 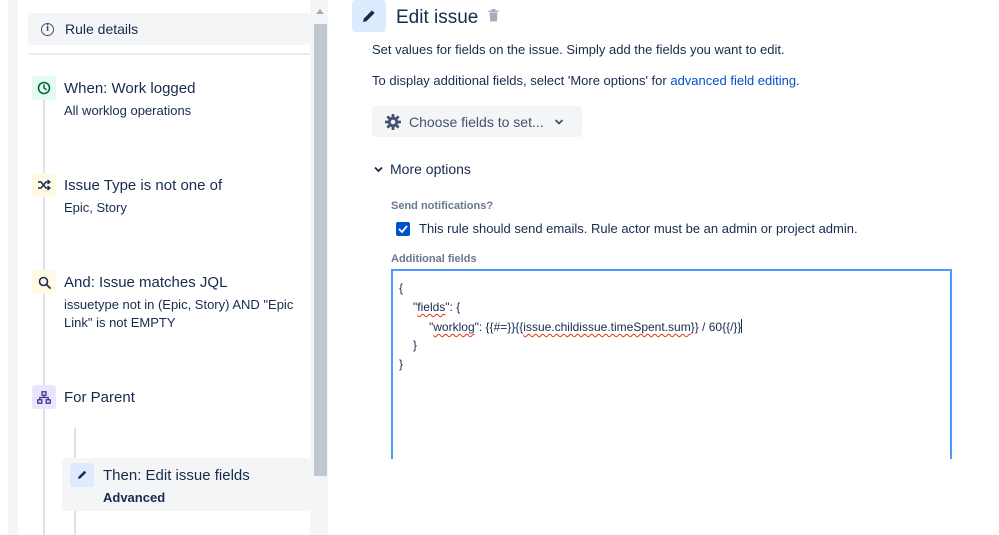 What do you see at coordinates (430, 169) in the screenshot?
I see `more-options-label: More options` at bounding box center [430, 169].